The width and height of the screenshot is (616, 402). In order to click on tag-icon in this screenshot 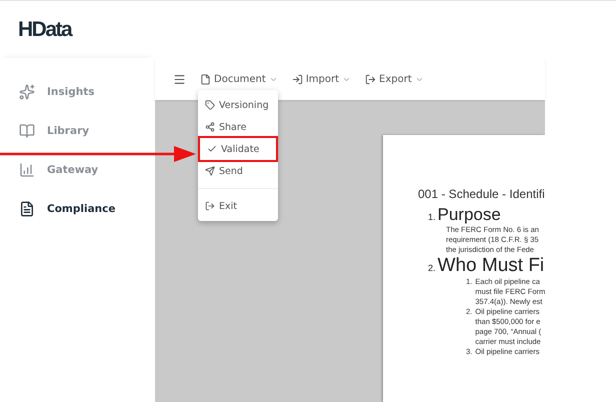, I will do `click(210, 105)`.